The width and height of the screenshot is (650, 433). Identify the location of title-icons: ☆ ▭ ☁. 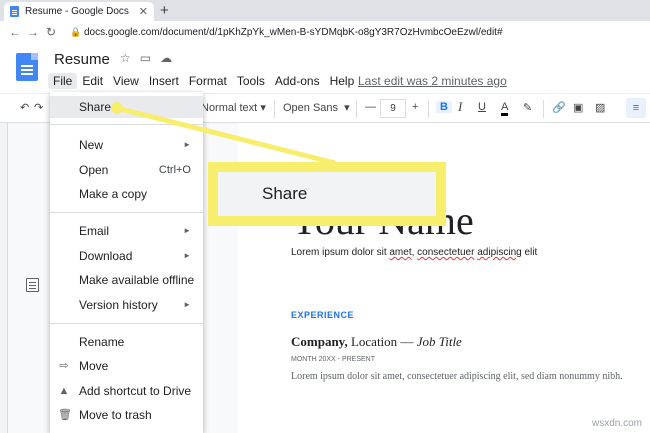
(146, 58).